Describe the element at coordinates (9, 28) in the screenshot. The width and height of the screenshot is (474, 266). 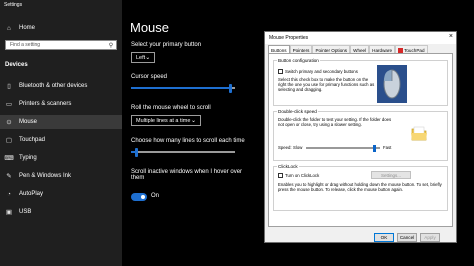
I see `home-icon: ⌂` at that location.